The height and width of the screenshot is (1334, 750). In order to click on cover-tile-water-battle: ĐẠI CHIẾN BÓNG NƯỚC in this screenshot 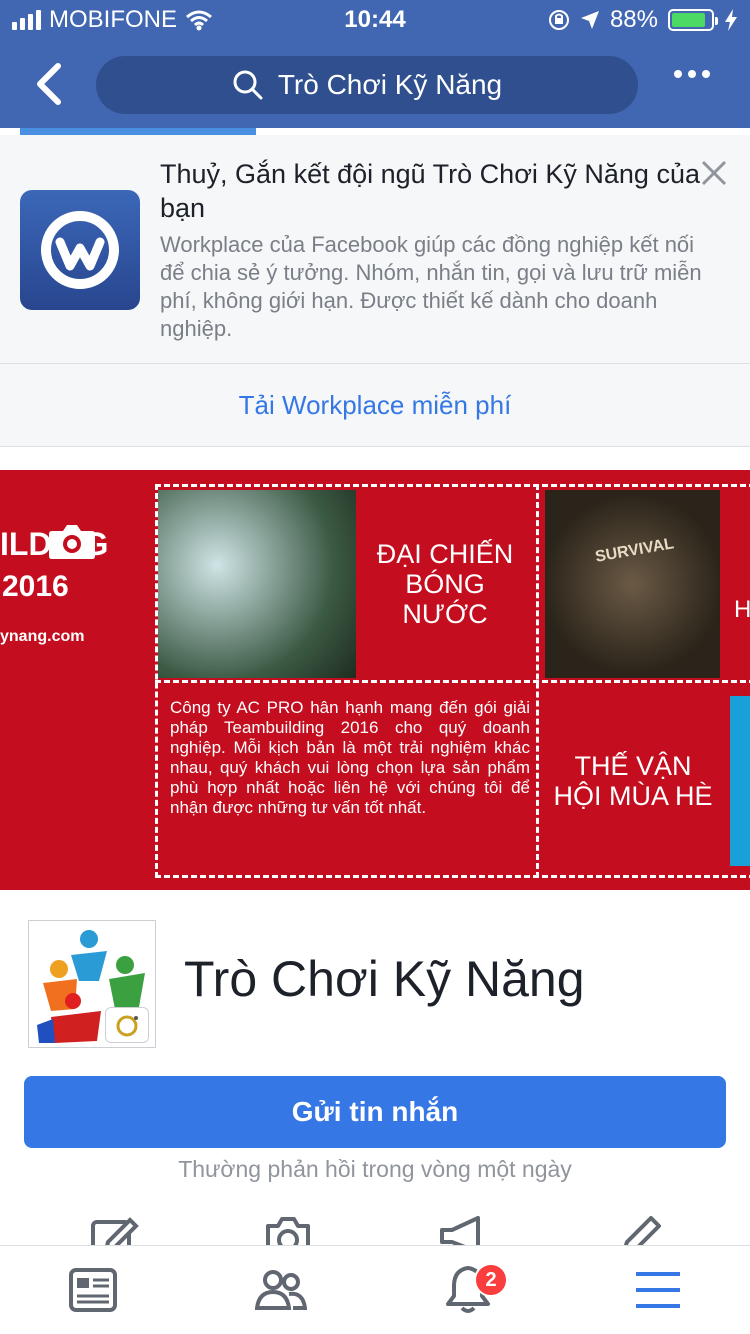, I will do `click(445, 584)`.